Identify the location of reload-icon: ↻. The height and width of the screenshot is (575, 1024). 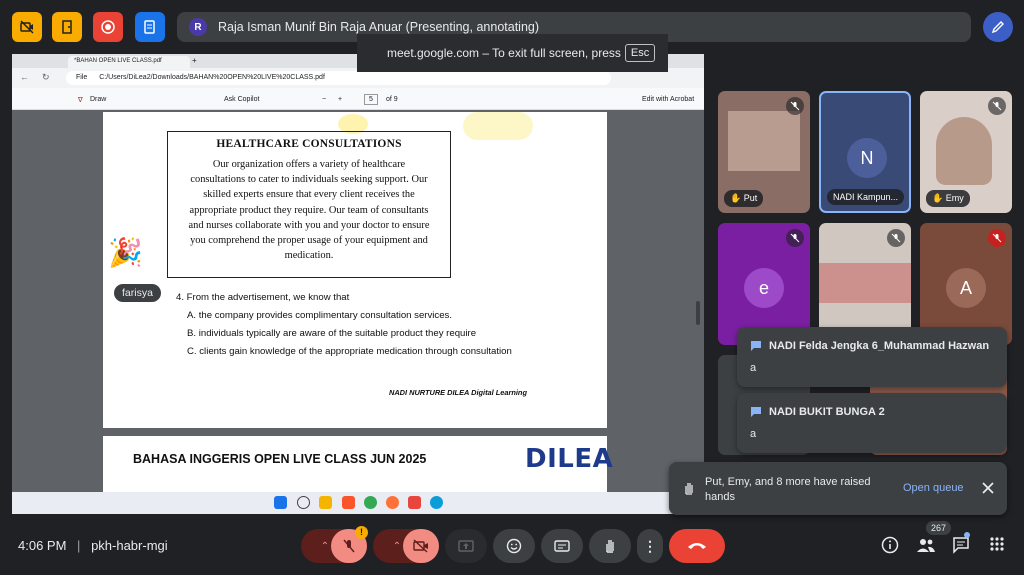
(46, 77).